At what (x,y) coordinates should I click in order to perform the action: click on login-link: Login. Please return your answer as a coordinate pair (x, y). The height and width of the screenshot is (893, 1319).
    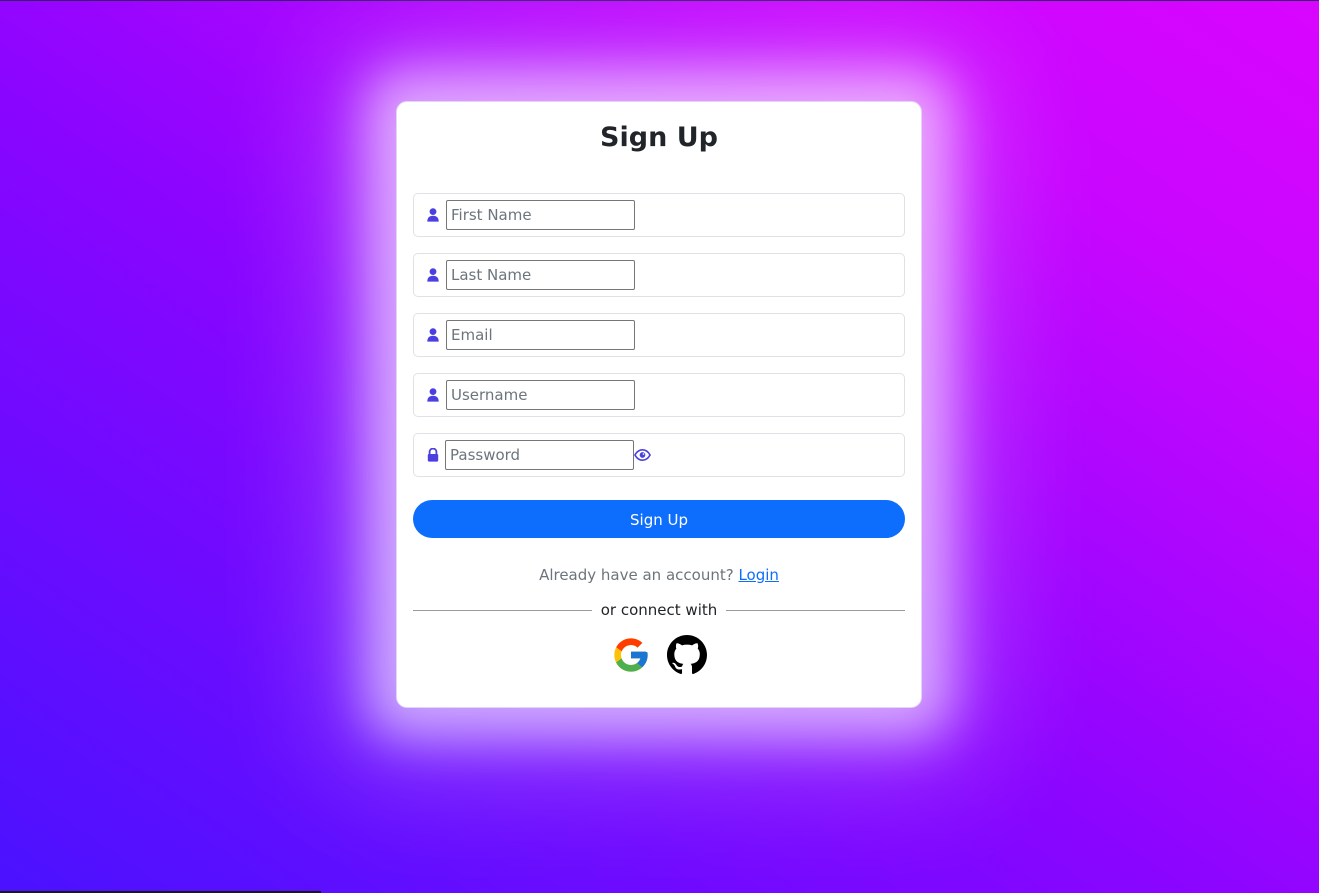
    Looking at the image, I should click on (758, 575).